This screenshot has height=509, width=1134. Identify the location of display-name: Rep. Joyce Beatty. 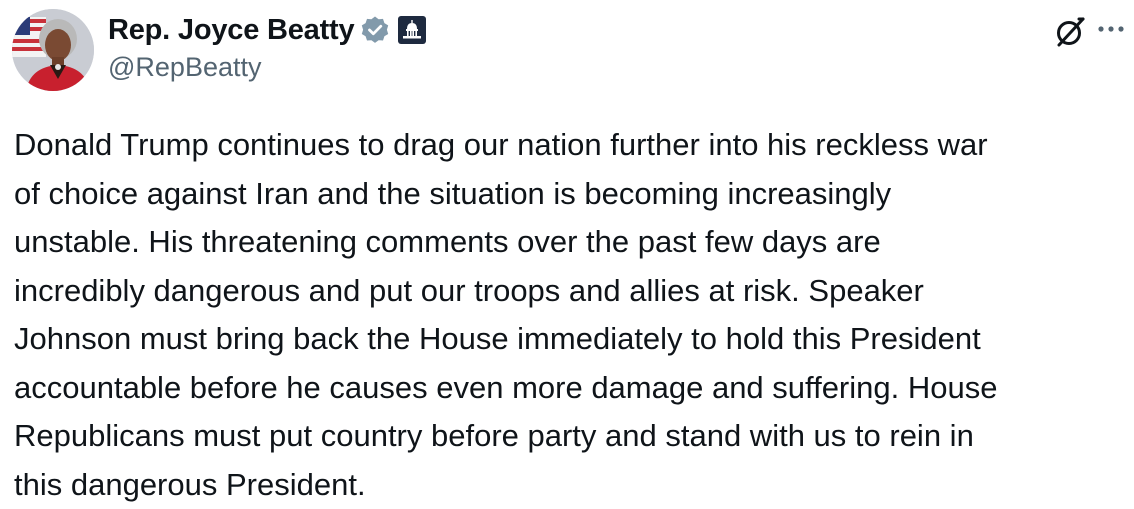
(231, 30).